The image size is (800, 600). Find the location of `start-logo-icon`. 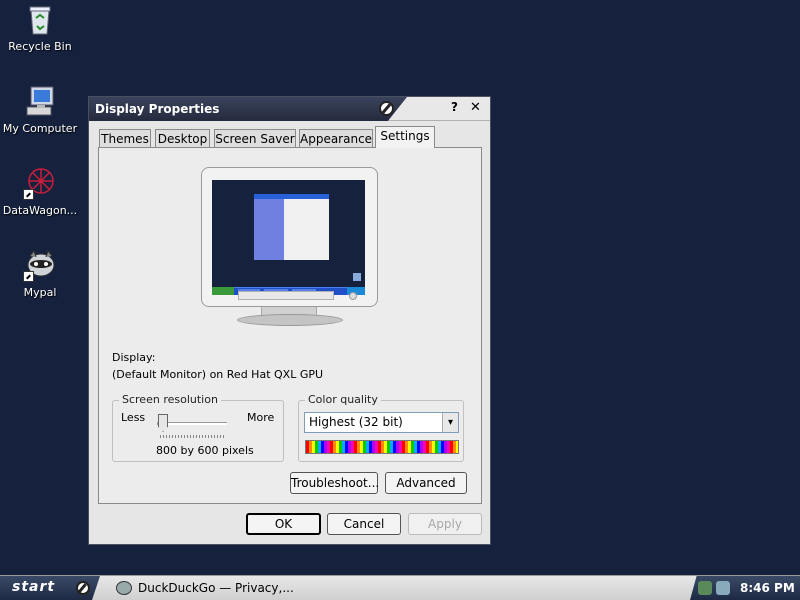

start-logo-icon is located at coordinates (83, 588).